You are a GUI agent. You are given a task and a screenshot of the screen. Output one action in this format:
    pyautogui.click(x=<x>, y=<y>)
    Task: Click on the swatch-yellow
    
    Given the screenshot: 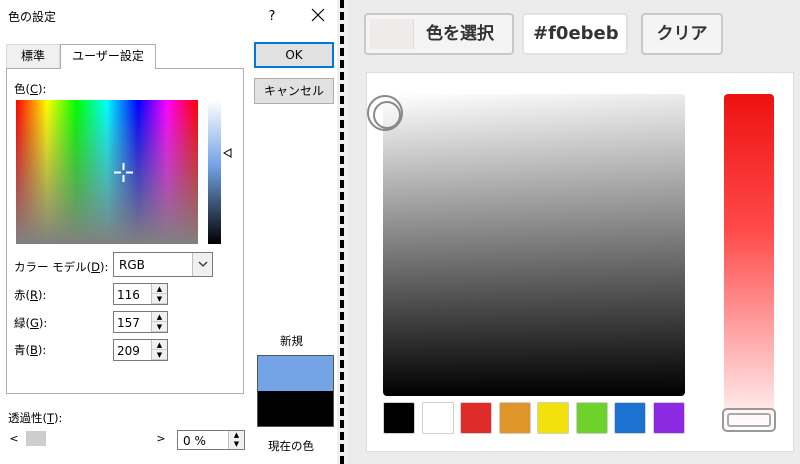 What is the action you would take?
    pyautogui.click(x=553, y=418)
    